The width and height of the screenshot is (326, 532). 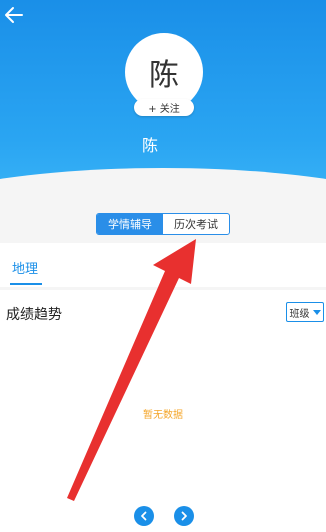 I want to click on user-name: 陈, so click(x=149, y=145).